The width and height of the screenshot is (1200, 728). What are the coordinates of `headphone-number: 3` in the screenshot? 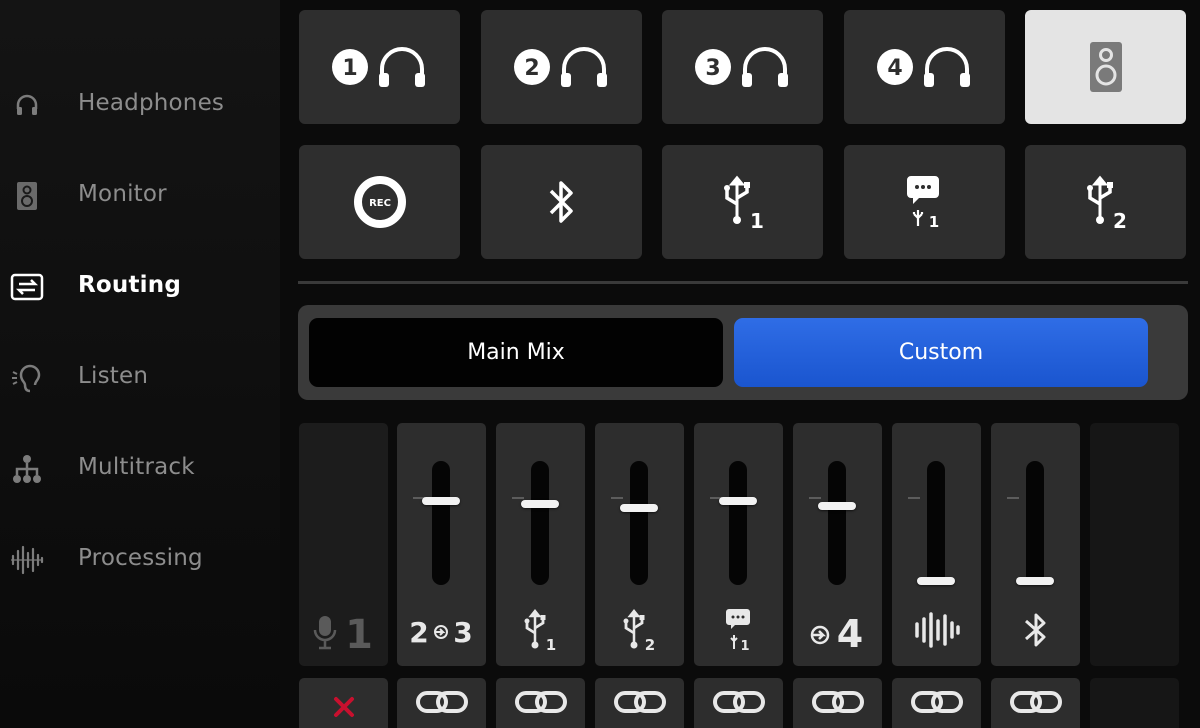 It's located at (712, 68).